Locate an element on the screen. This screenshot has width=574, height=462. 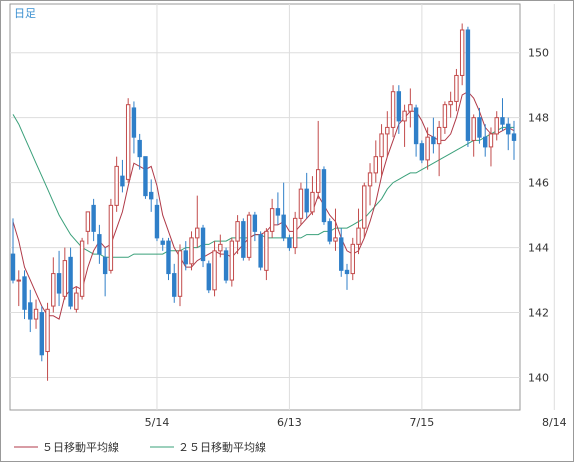
x-tick-label: 6/13 is located at coordinates (289, 422).